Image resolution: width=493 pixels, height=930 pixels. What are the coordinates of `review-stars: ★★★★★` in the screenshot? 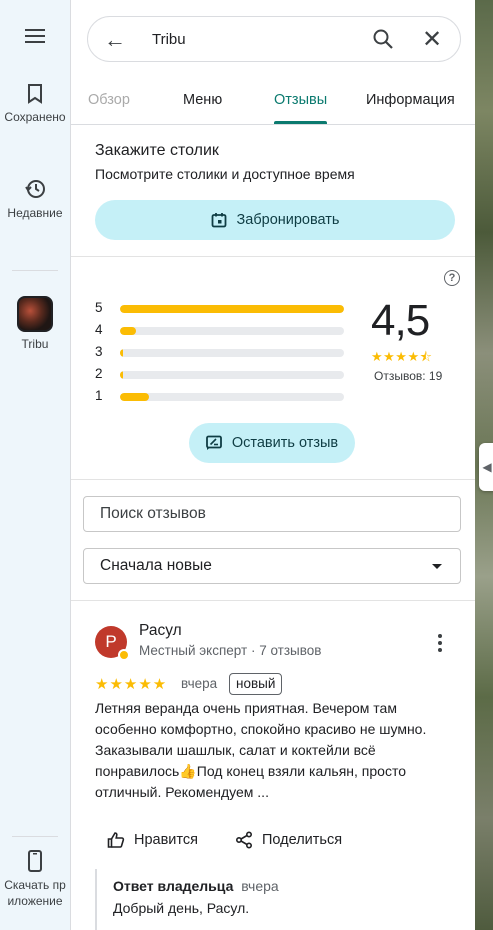 It's located at (131, 684).